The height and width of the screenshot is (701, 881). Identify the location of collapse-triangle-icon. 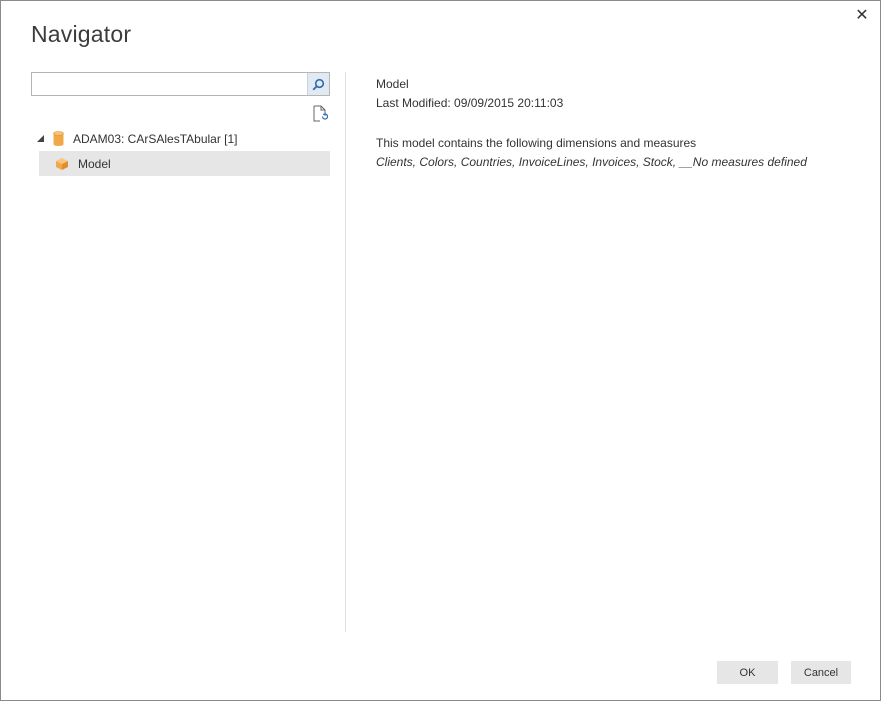
(40, 138).